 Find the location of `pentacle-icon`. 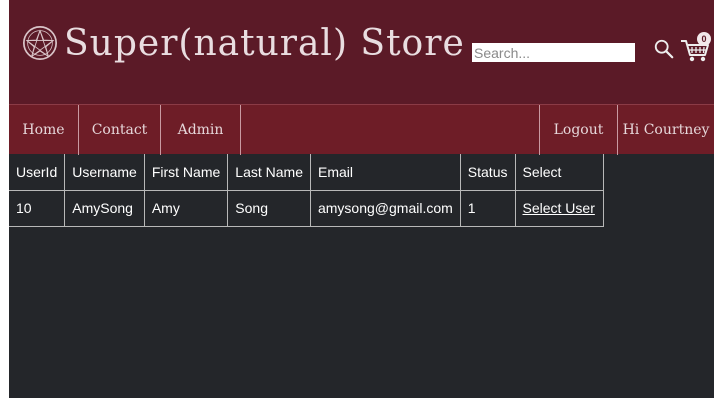

pentacle-icon is located at coordinates (40, 43).